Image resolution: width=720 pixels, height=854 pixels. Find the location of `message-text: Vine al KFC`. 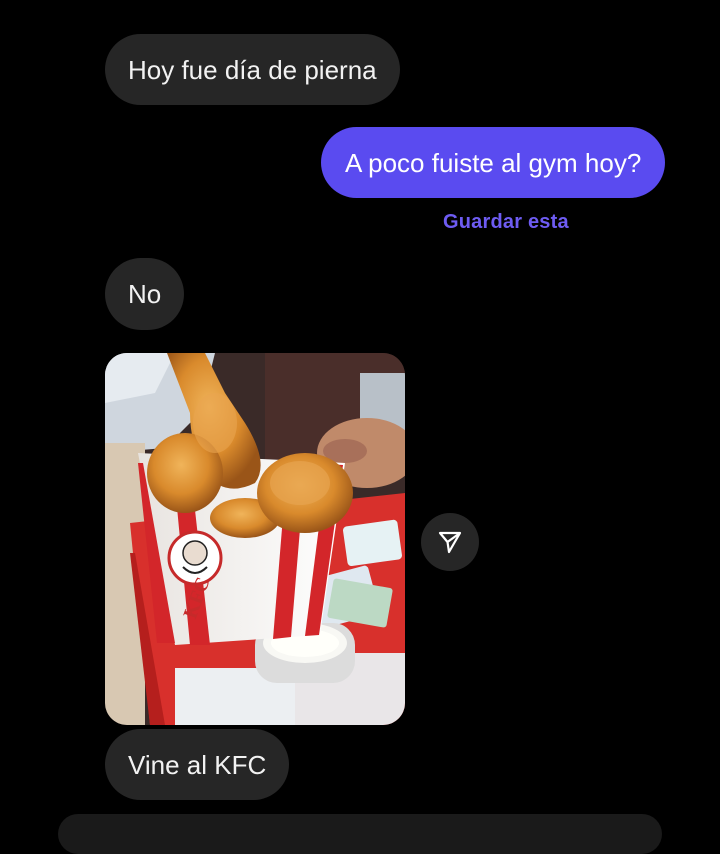

message-text: Vine al KFC is located at coordinates (197, 764).